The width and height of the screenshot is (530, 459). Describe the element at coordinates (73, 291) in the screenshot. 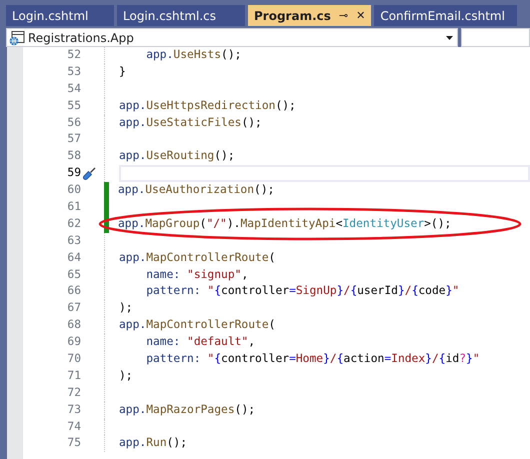

I see `line-number: 66` at that location.